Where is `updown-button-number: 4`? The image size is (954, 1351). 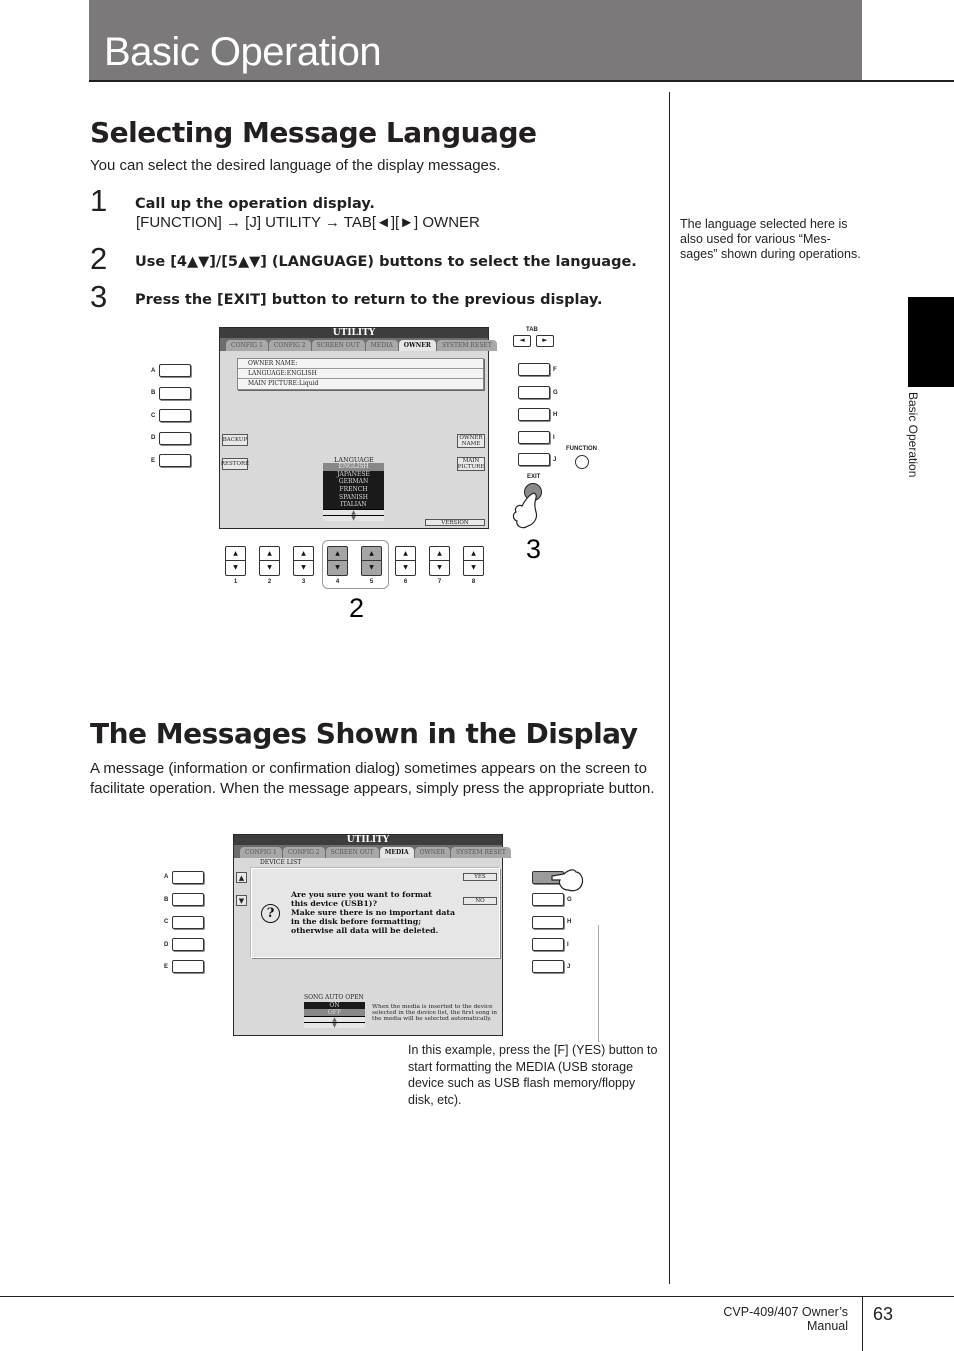
updown-button-number: 4 is located at coordinates (337, 582).